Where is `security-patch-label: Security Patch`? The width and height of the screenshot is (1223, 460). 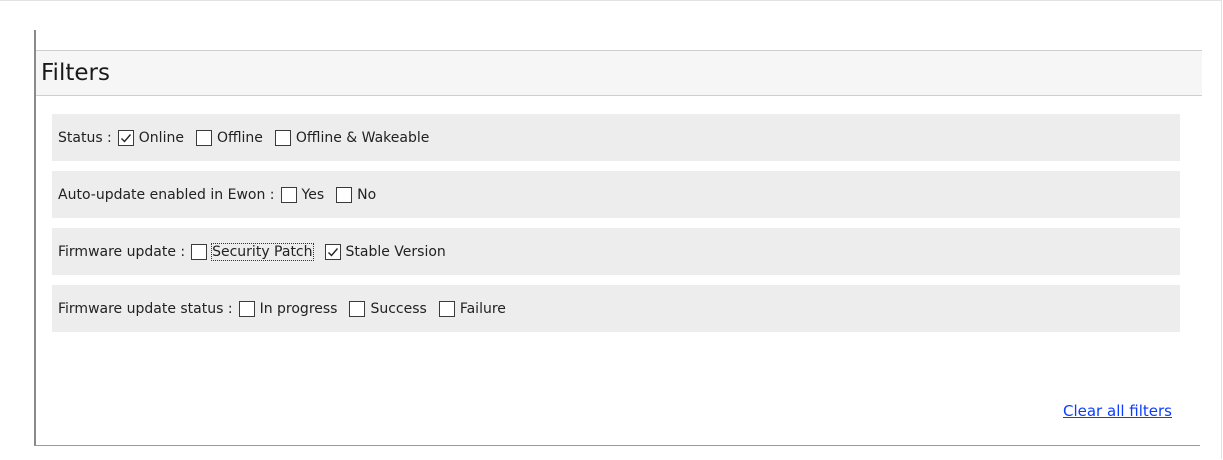 security-patch-label: Security Patch is located at coordinates (262, 251).